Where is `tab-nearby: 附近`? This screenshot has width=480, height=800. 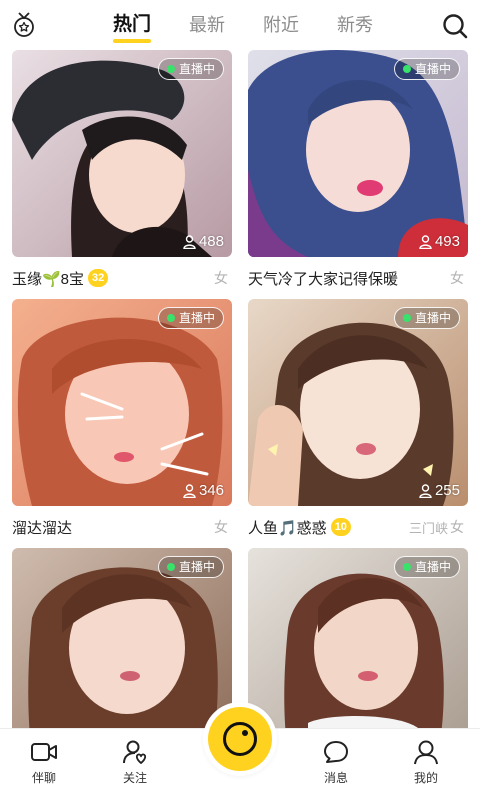 tab-nearby: 附近 is located at coordinates (281, 25).